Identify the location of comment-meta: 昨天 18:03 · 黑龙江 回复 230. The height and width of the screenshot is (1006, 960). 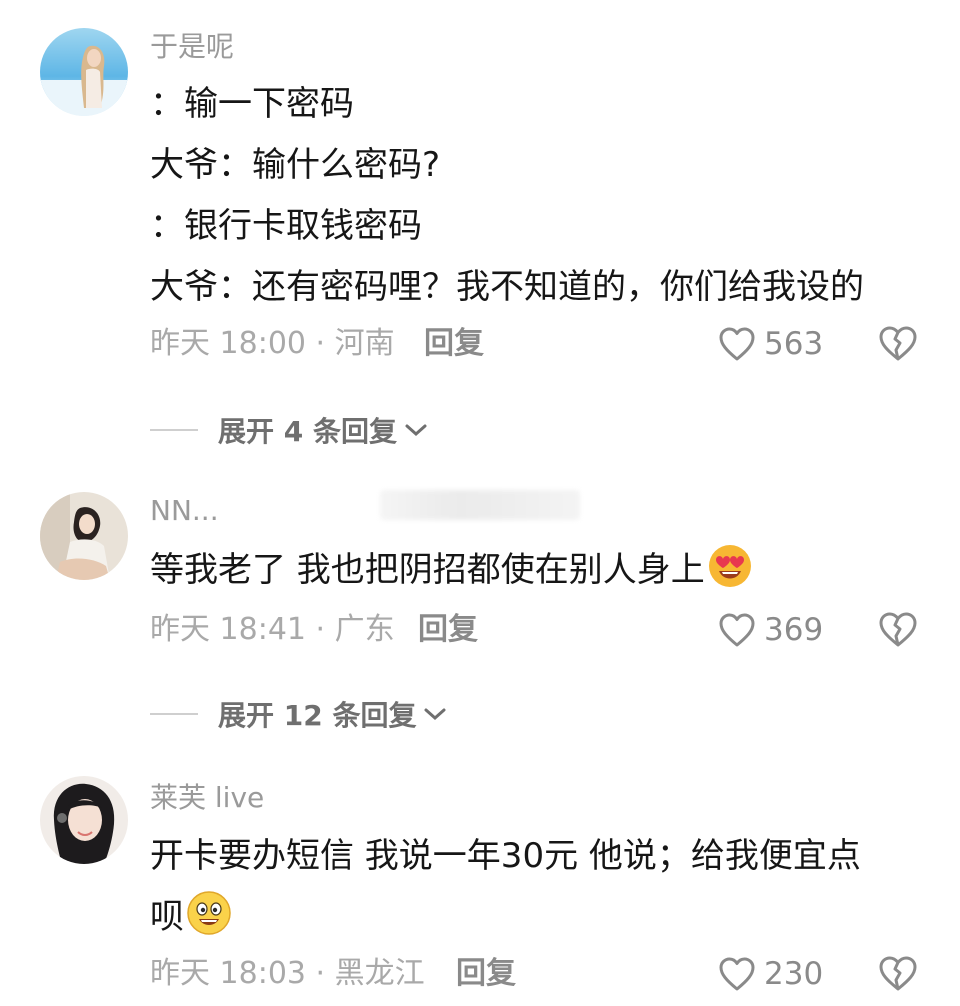
(540, 974).